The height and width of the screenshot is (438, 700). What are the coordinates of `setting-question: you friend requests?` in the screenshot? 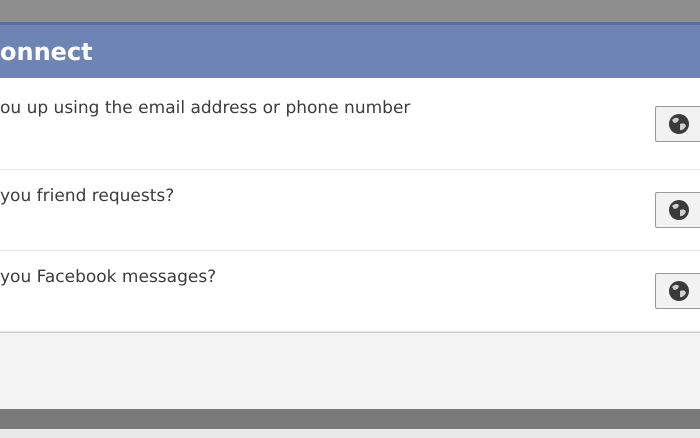 It's located at (87, 196).